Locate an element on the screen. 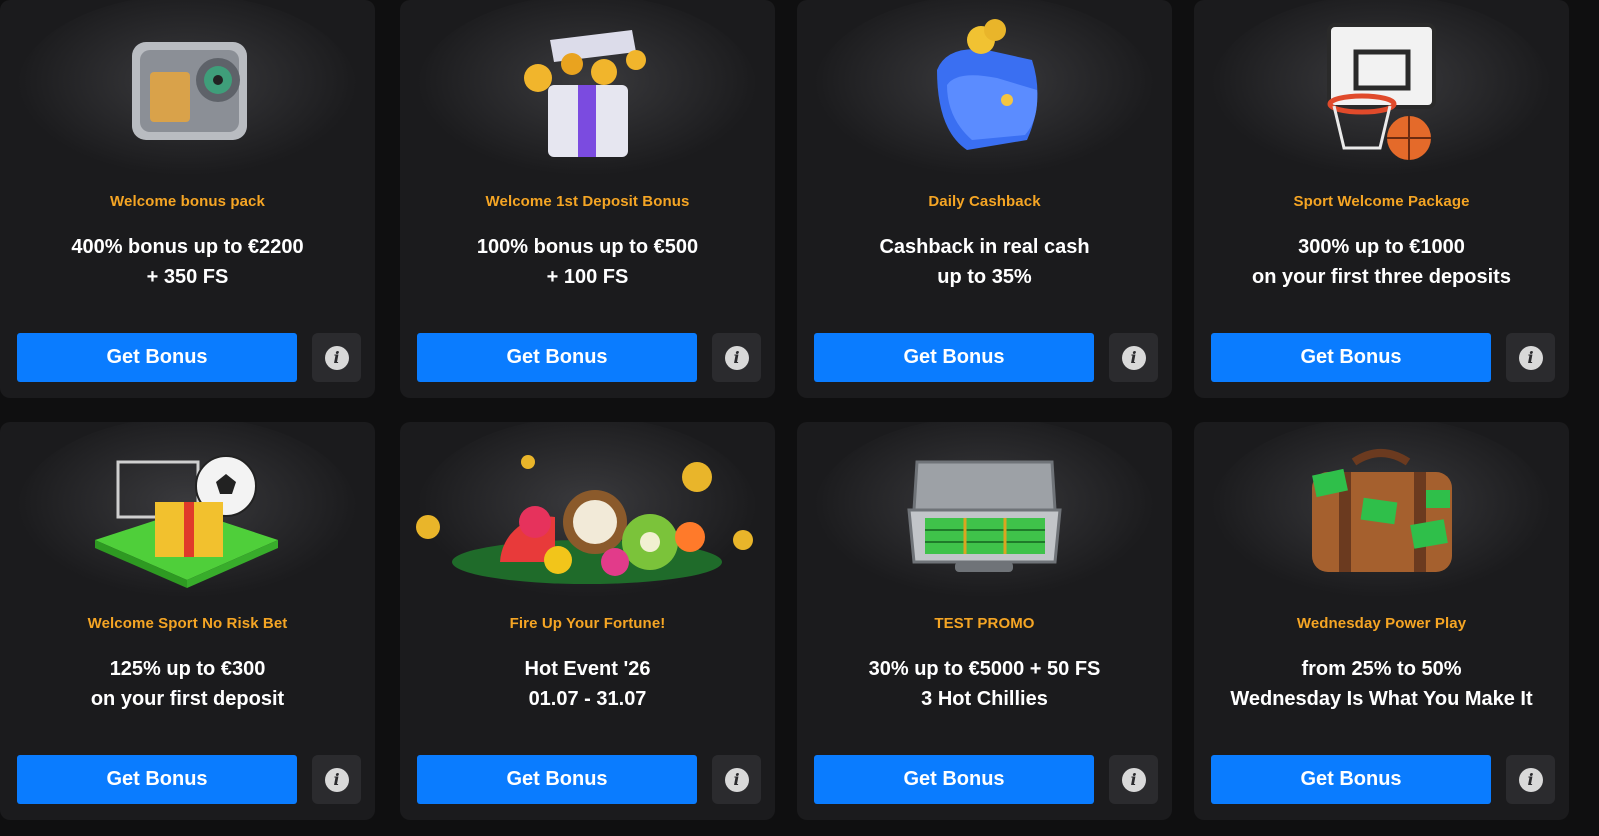 The image size is (1599, 836). bonus-title: Wednesday Power Play is located at coordinates (1381, 623).